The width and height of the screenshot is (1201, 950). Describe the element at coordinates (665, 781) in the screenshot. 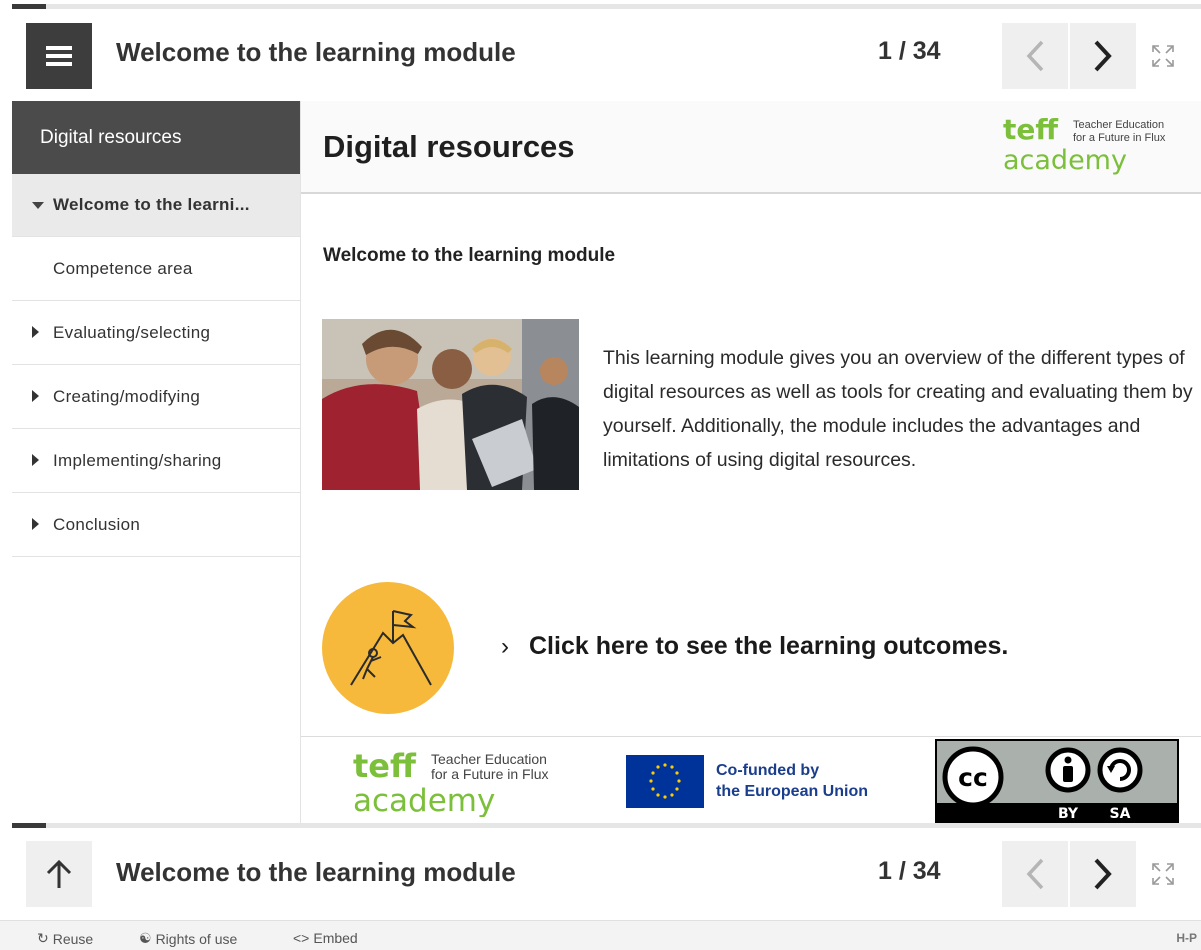

I see `eu-flag-icon` at that location.